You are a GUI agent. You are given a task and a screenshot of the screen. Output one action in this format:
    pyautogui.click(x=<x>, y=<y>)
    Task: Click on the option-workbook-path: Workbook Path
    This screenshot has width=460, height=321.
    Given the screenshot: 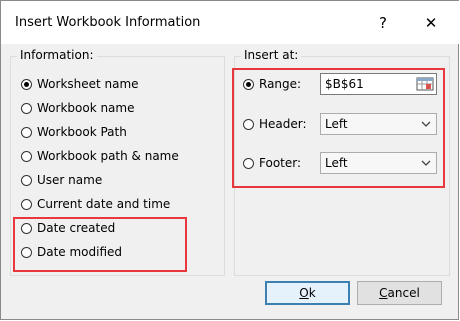 What is the action you would take?
    pyautogui.click(x=74, y=132)
    